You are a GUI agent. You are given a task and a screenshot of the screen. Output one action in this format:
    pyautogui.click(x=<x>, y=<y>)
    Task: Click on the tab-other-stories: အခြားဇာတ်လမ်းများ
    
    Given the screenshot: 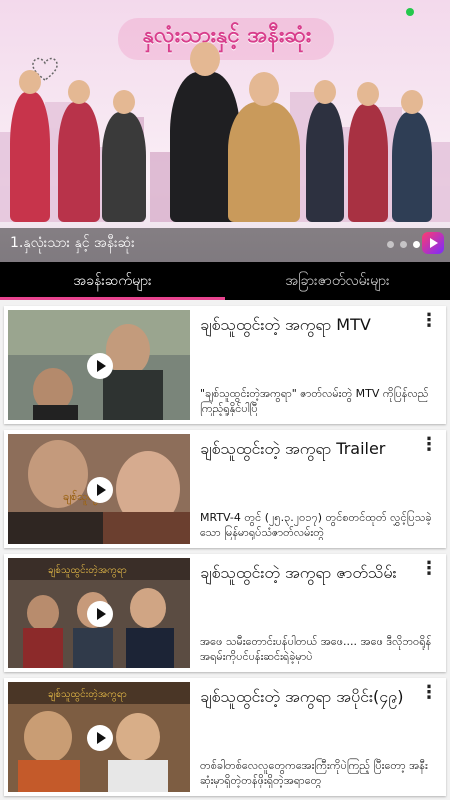 What is the action you would take?
    pyautogui.click(x=337, y=281)
    